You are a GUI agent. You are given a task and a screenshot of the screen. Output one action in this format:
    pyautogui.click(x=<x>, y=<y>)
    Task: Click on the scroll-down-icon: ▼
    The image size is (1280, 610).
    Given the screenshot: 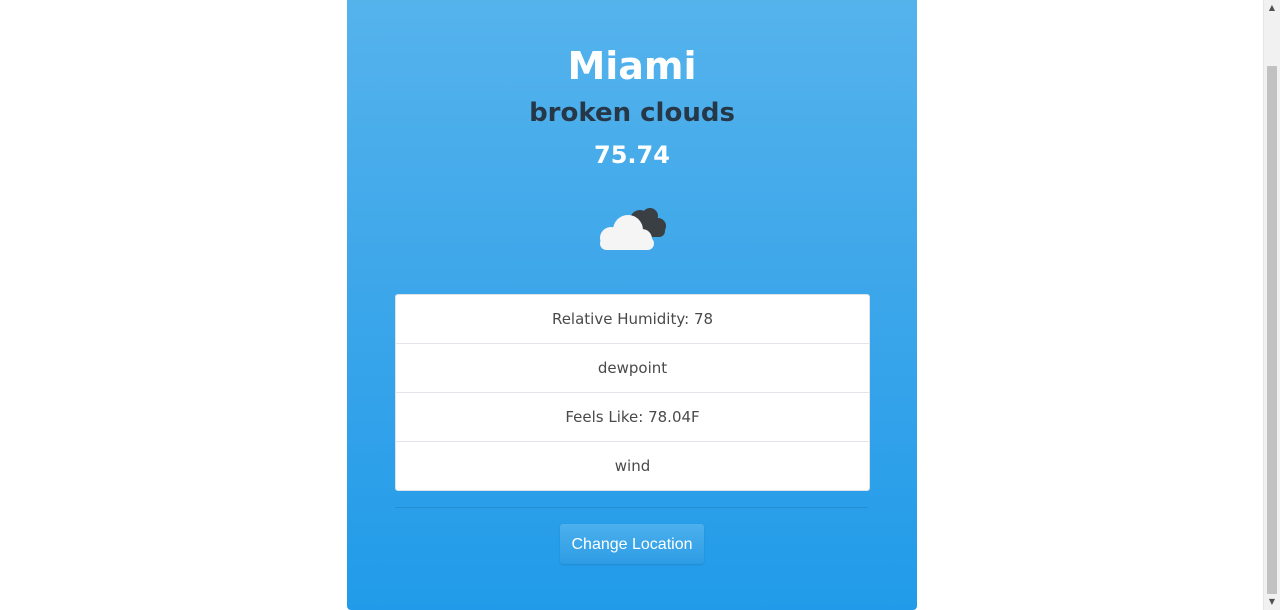 What is the action you would take?
    pyautogui.click(x=1272, y=602)
    